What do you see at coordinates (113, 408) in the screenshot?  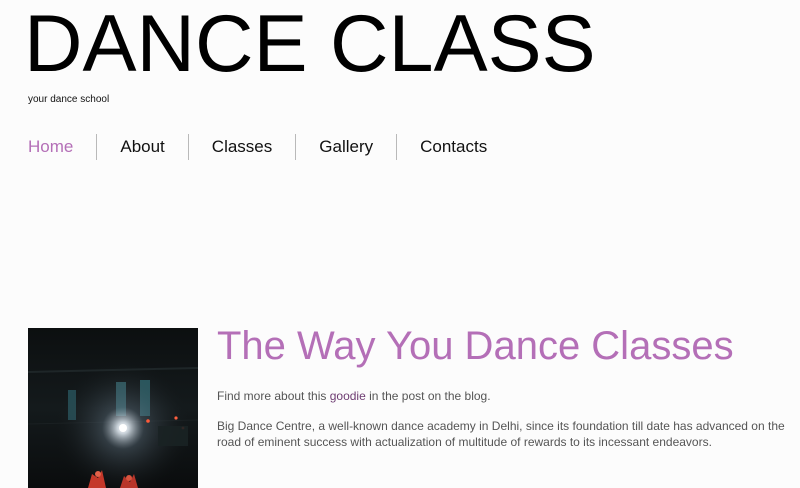 I see `dance-stage-photo` at bounding box center [113, 408].